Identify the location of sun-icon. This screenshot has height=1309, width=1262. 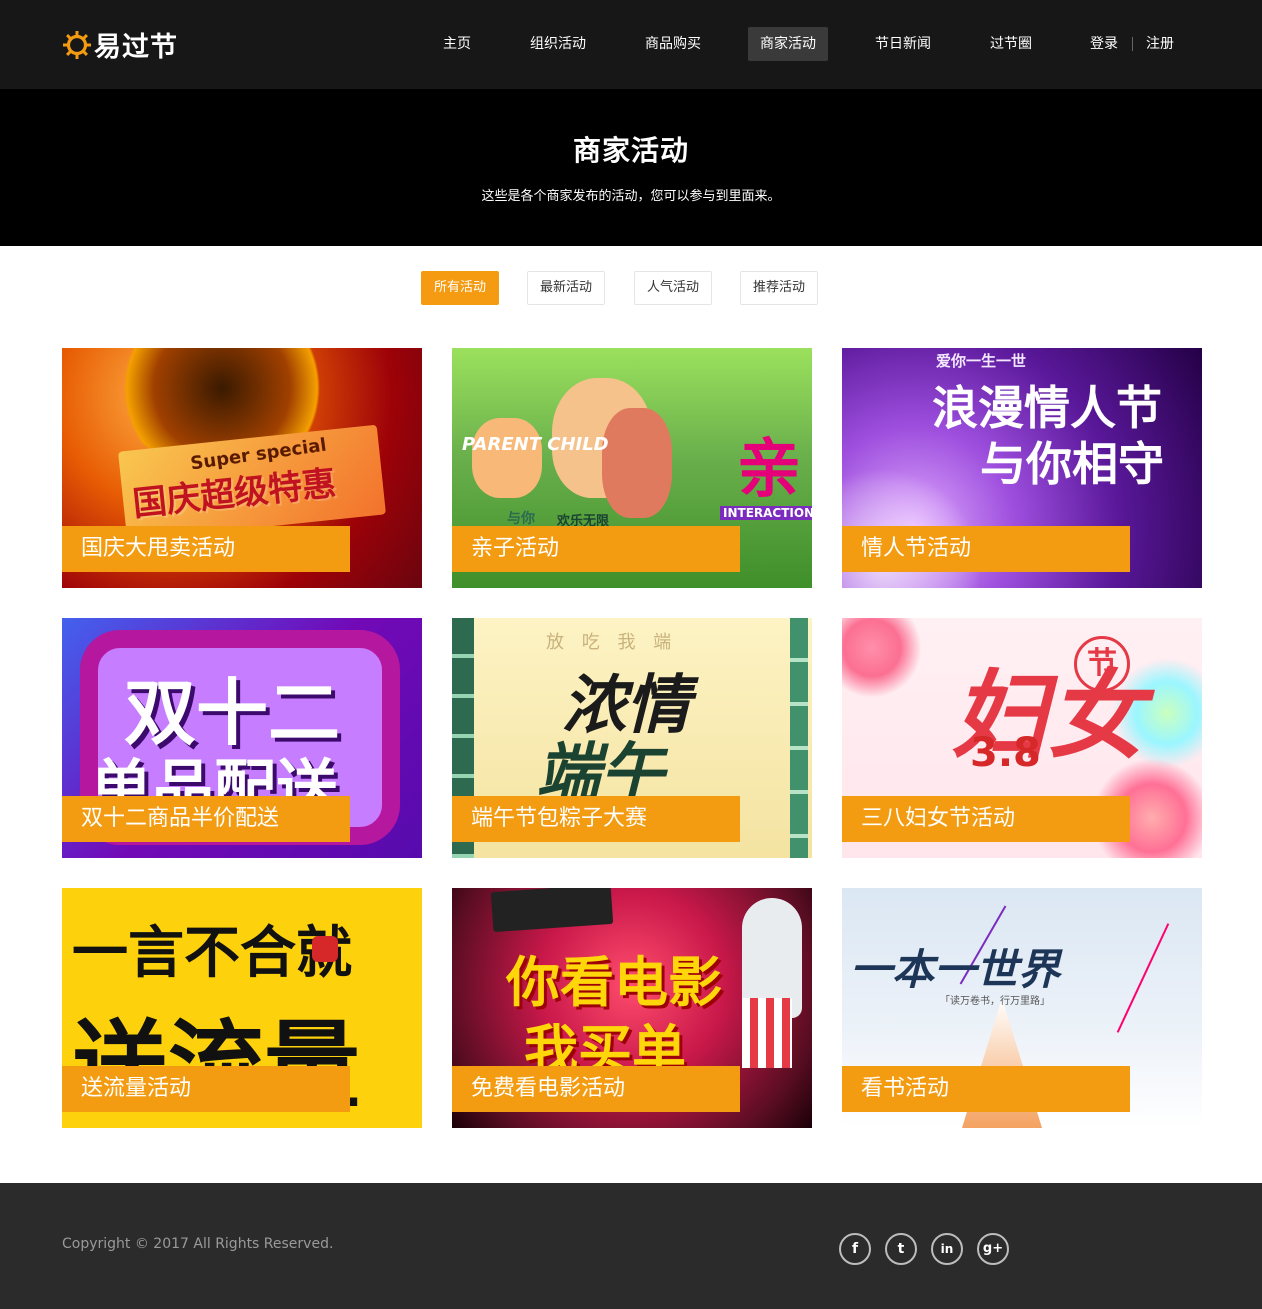
(77, 45).